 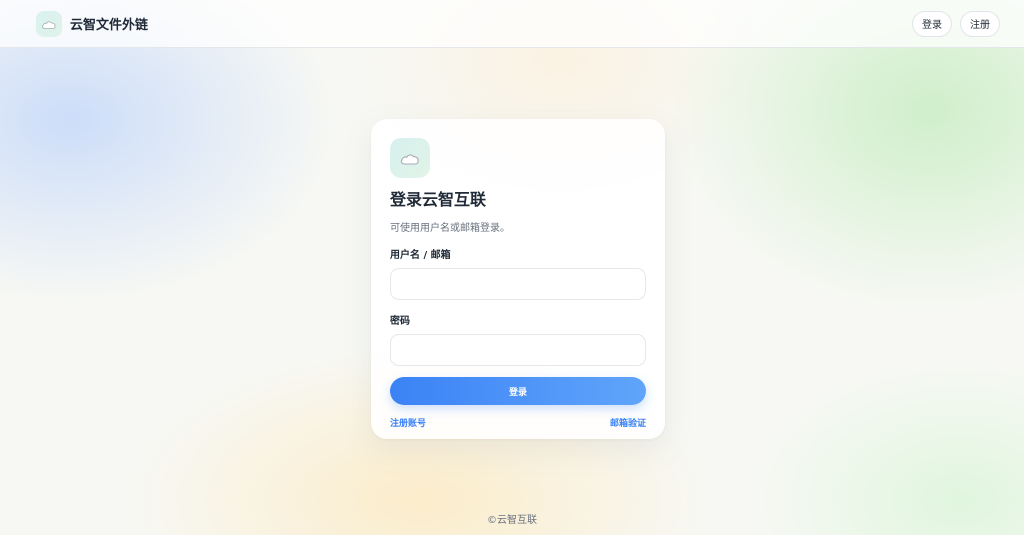 I want to click on card-links: 注册账号 邮箱验证, so click(x=518, y=422).